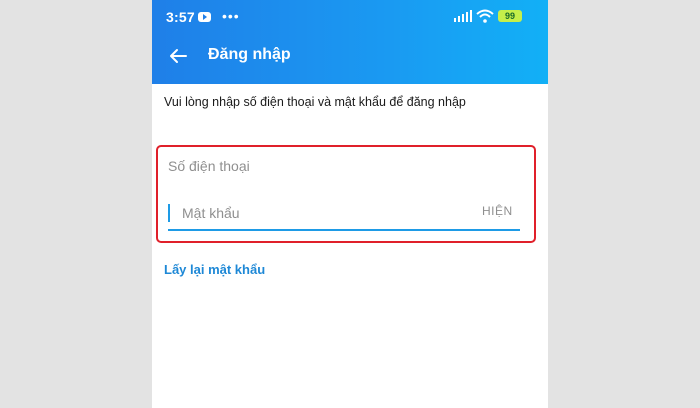 Image resolution: width=700 pixels, height=408 pixels. What do you see at coordinates (209, 166) in the screenshot?
I see `phone-number-placeholder: Số điện thoại` at bounding box center [209, 166].